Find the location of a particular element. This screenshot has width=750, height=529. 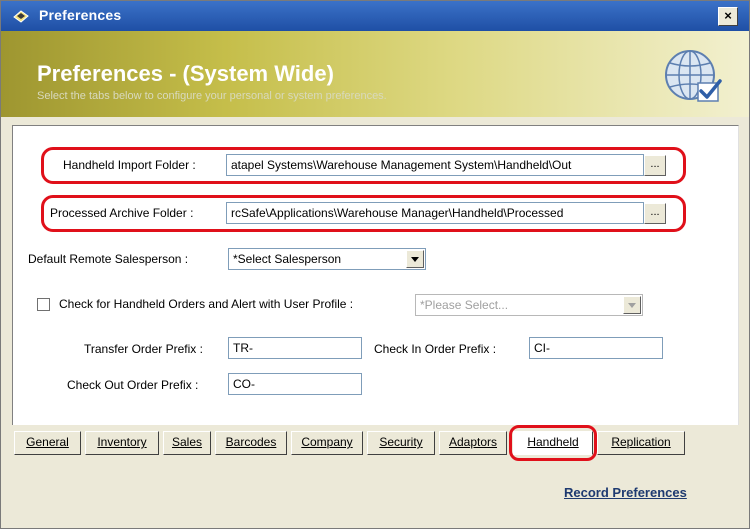

close-button: × is located at coordinates (728, 16).